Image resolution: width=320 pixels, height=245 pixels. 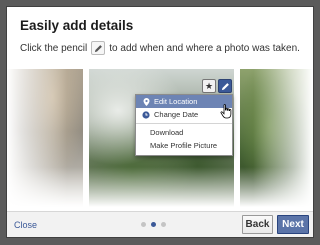 What do you see at coordinates (209, 86) in the screenshot?
I see `star-icon: ★` at bounding box center [209, 86].